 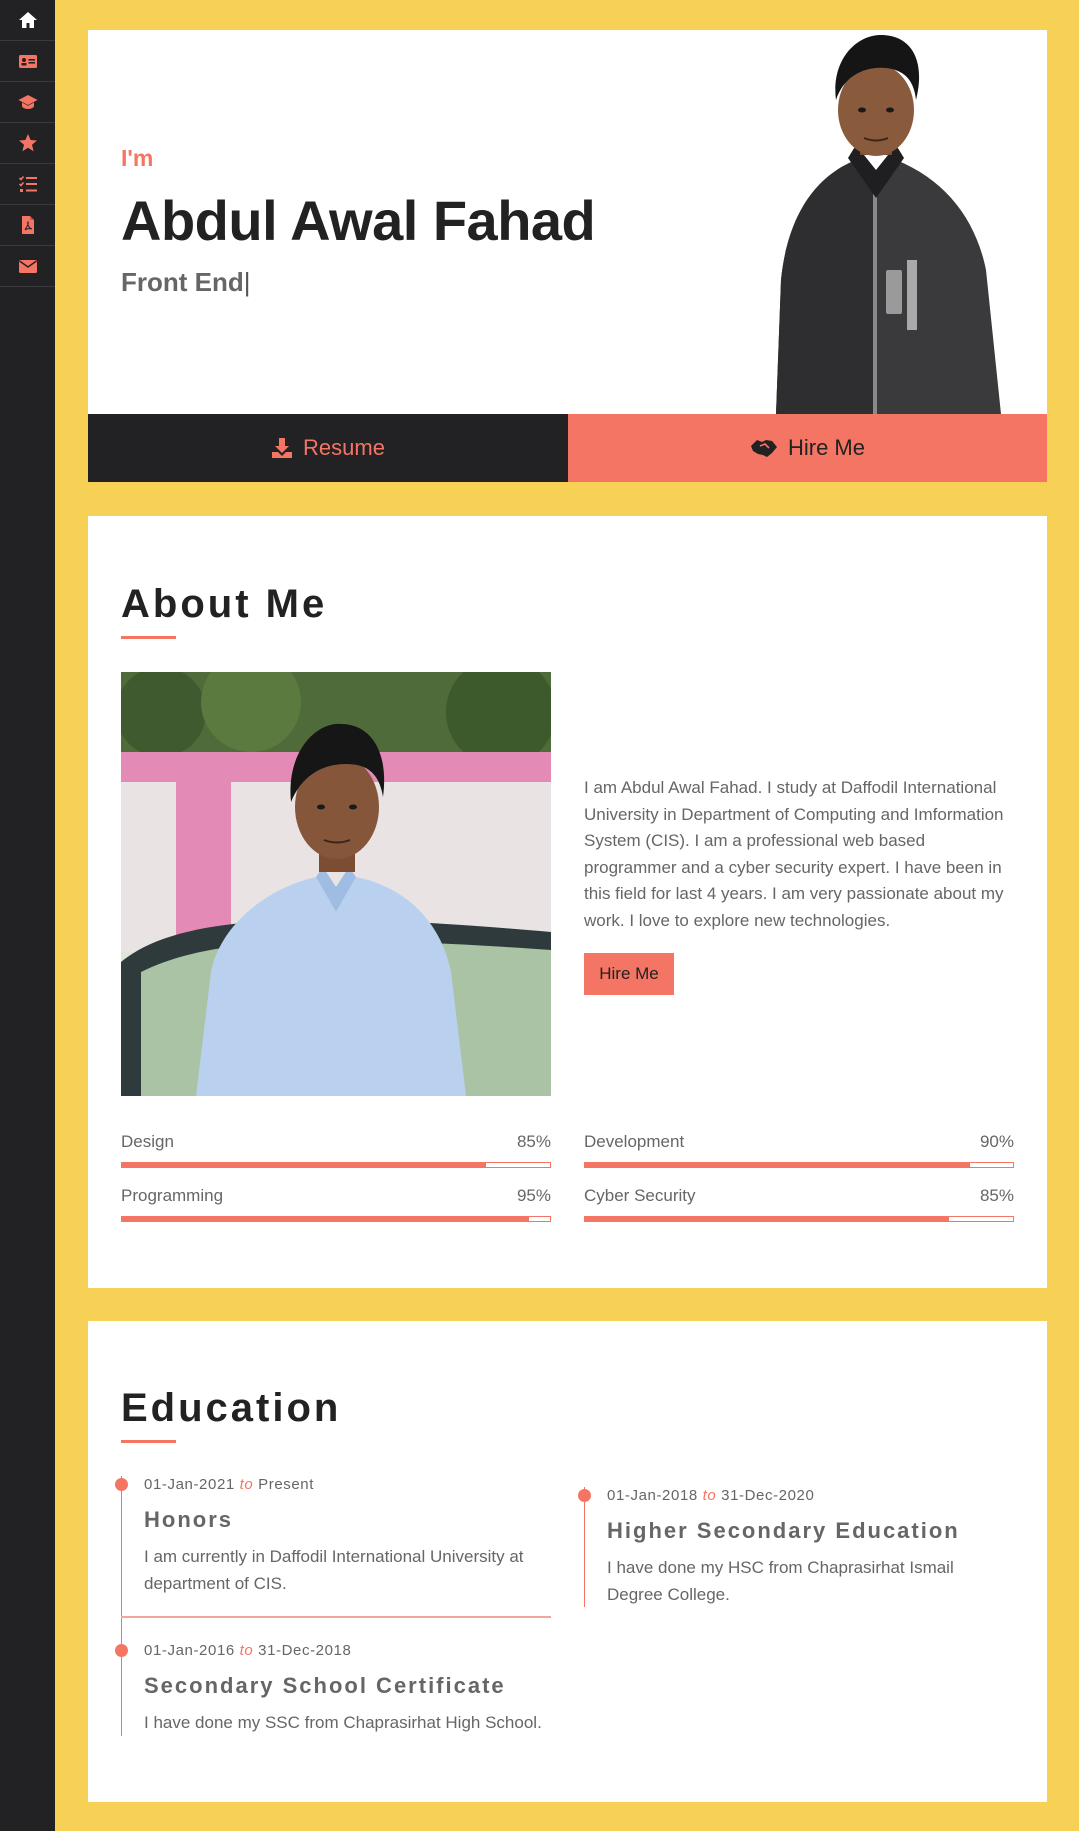 I want to click on id-card-icon, so click(x=27, y=61).